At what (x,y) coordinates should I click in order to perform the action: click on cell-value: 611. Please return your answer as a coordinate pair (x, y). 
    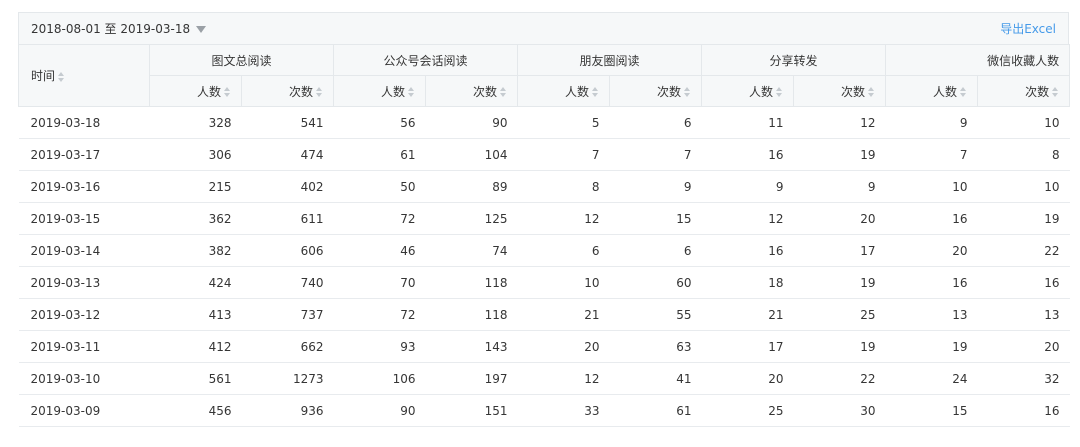
    Looking at the image, I should click on (287, 218).